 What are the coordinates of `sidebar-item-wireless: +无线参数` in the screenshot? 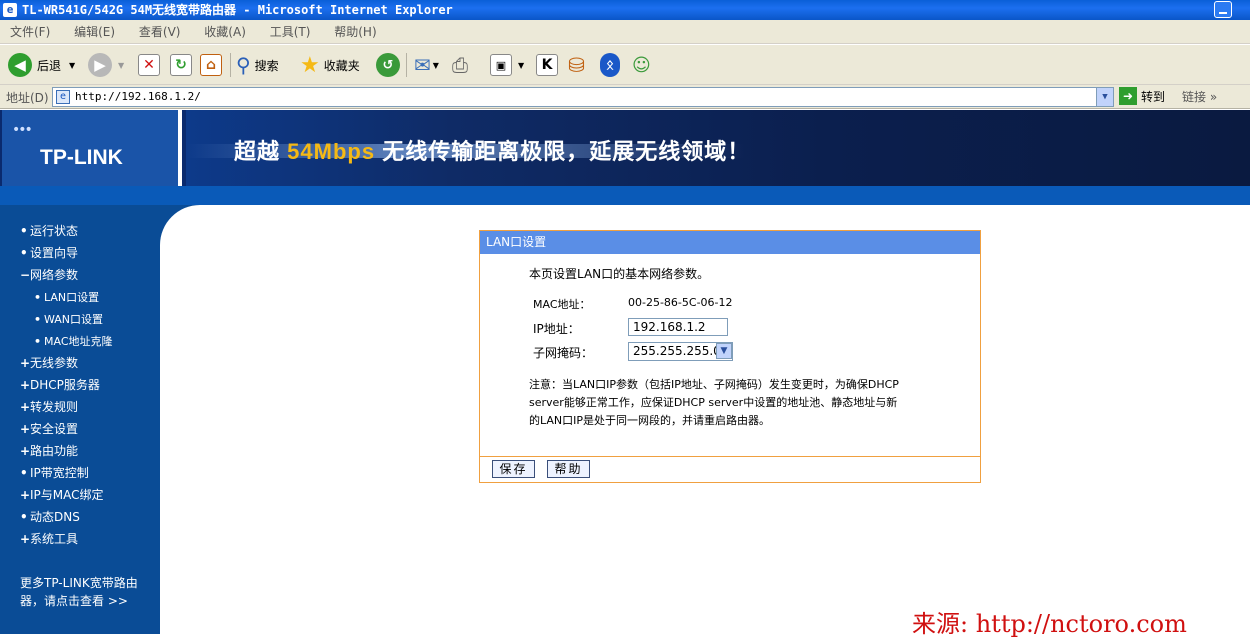 It's located at (49, 362).